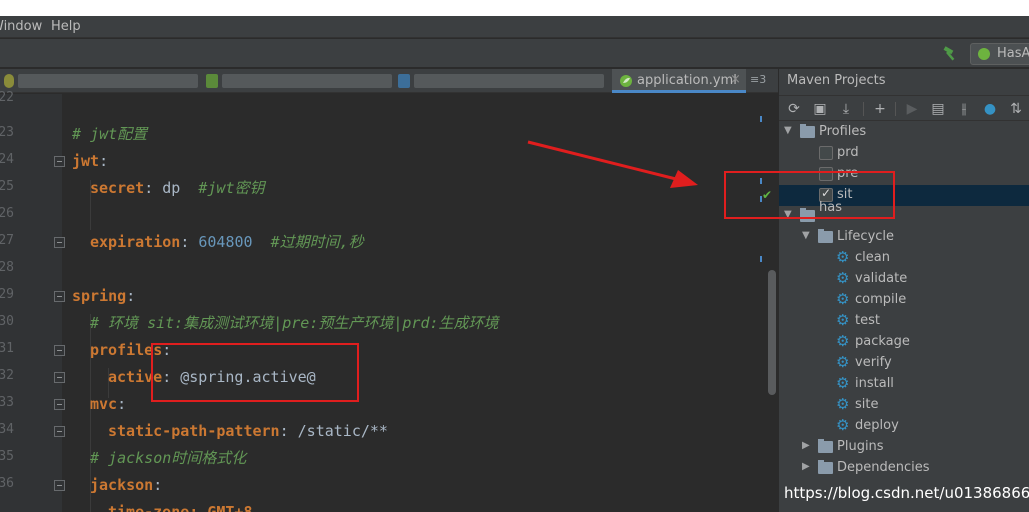 The height and width of the screenshot is (512, 1029). Describe the element at coordinates (7, 132) in the screenshot. I see `line-number: 23` at that location.